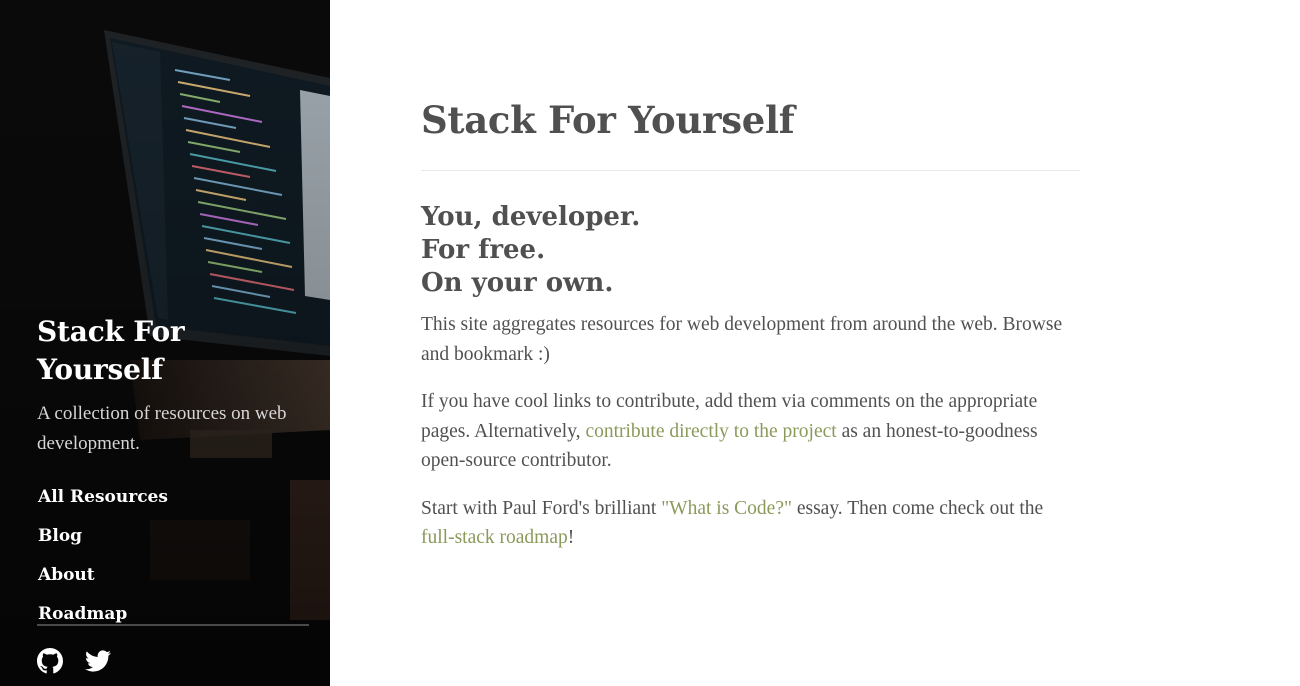  What do you see at coordinates (608, 120) in the screenshot?
I see `page-title: Stack For Yourself` at bounding box center [608, 120].